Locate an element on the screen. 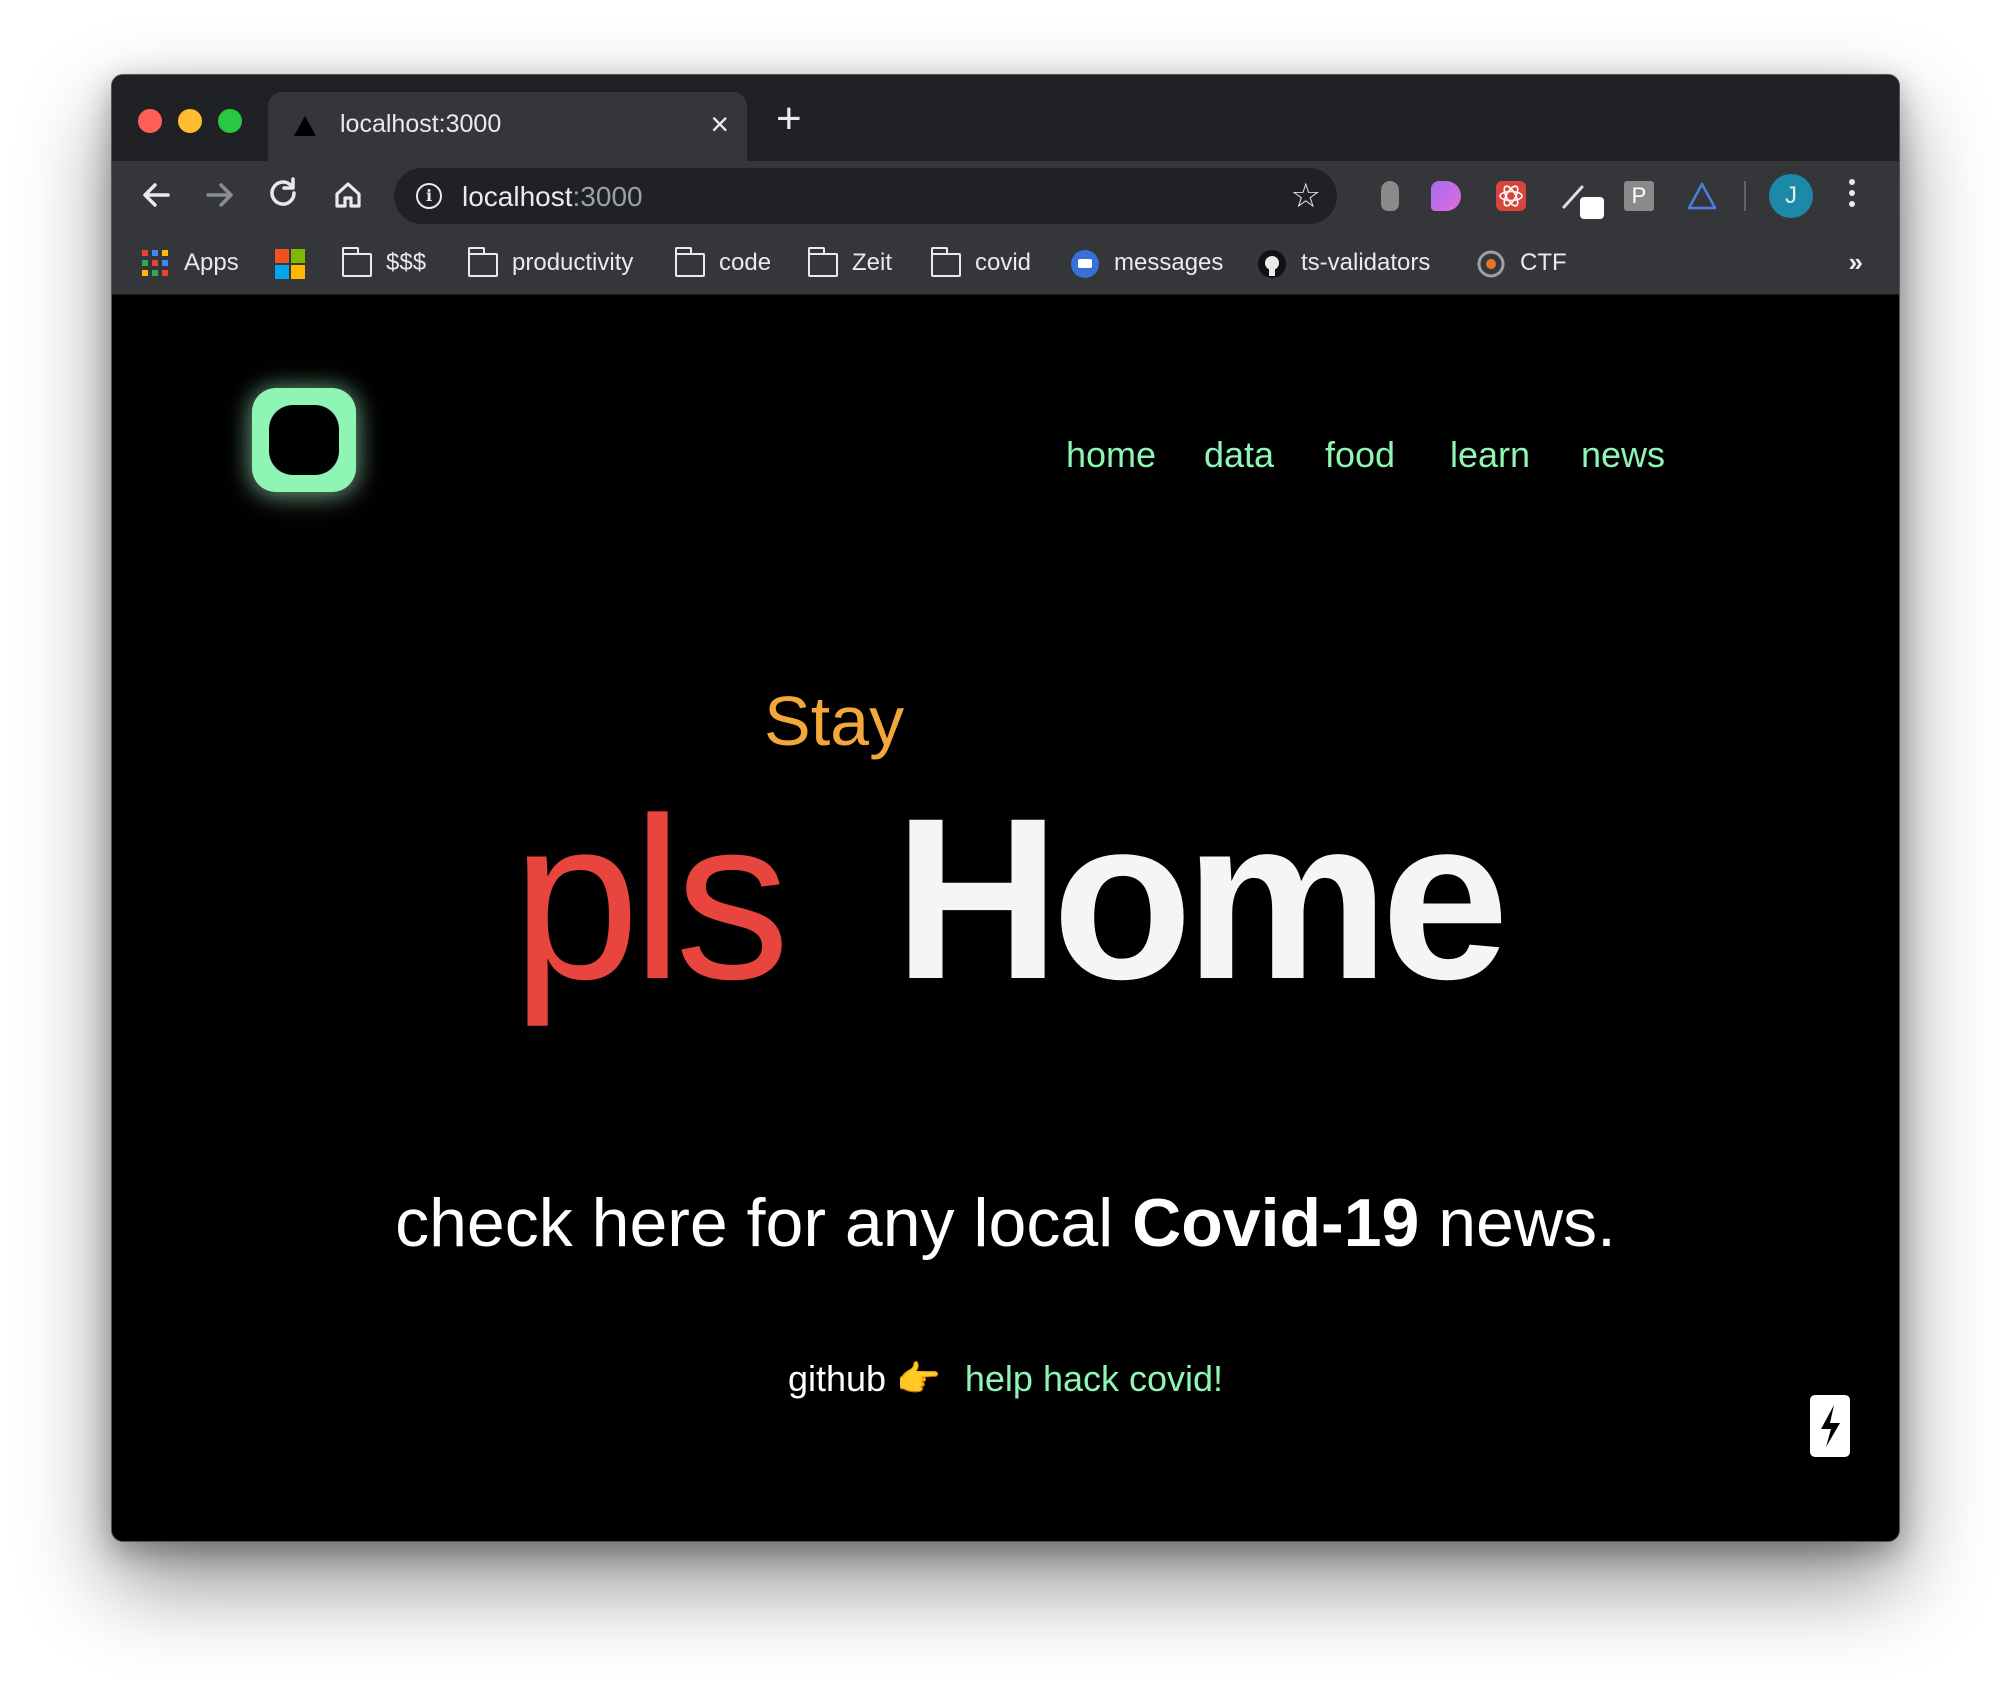 This screenshot has width=2010, height=1690. github-label: github is located at coordinates (837, 1378).